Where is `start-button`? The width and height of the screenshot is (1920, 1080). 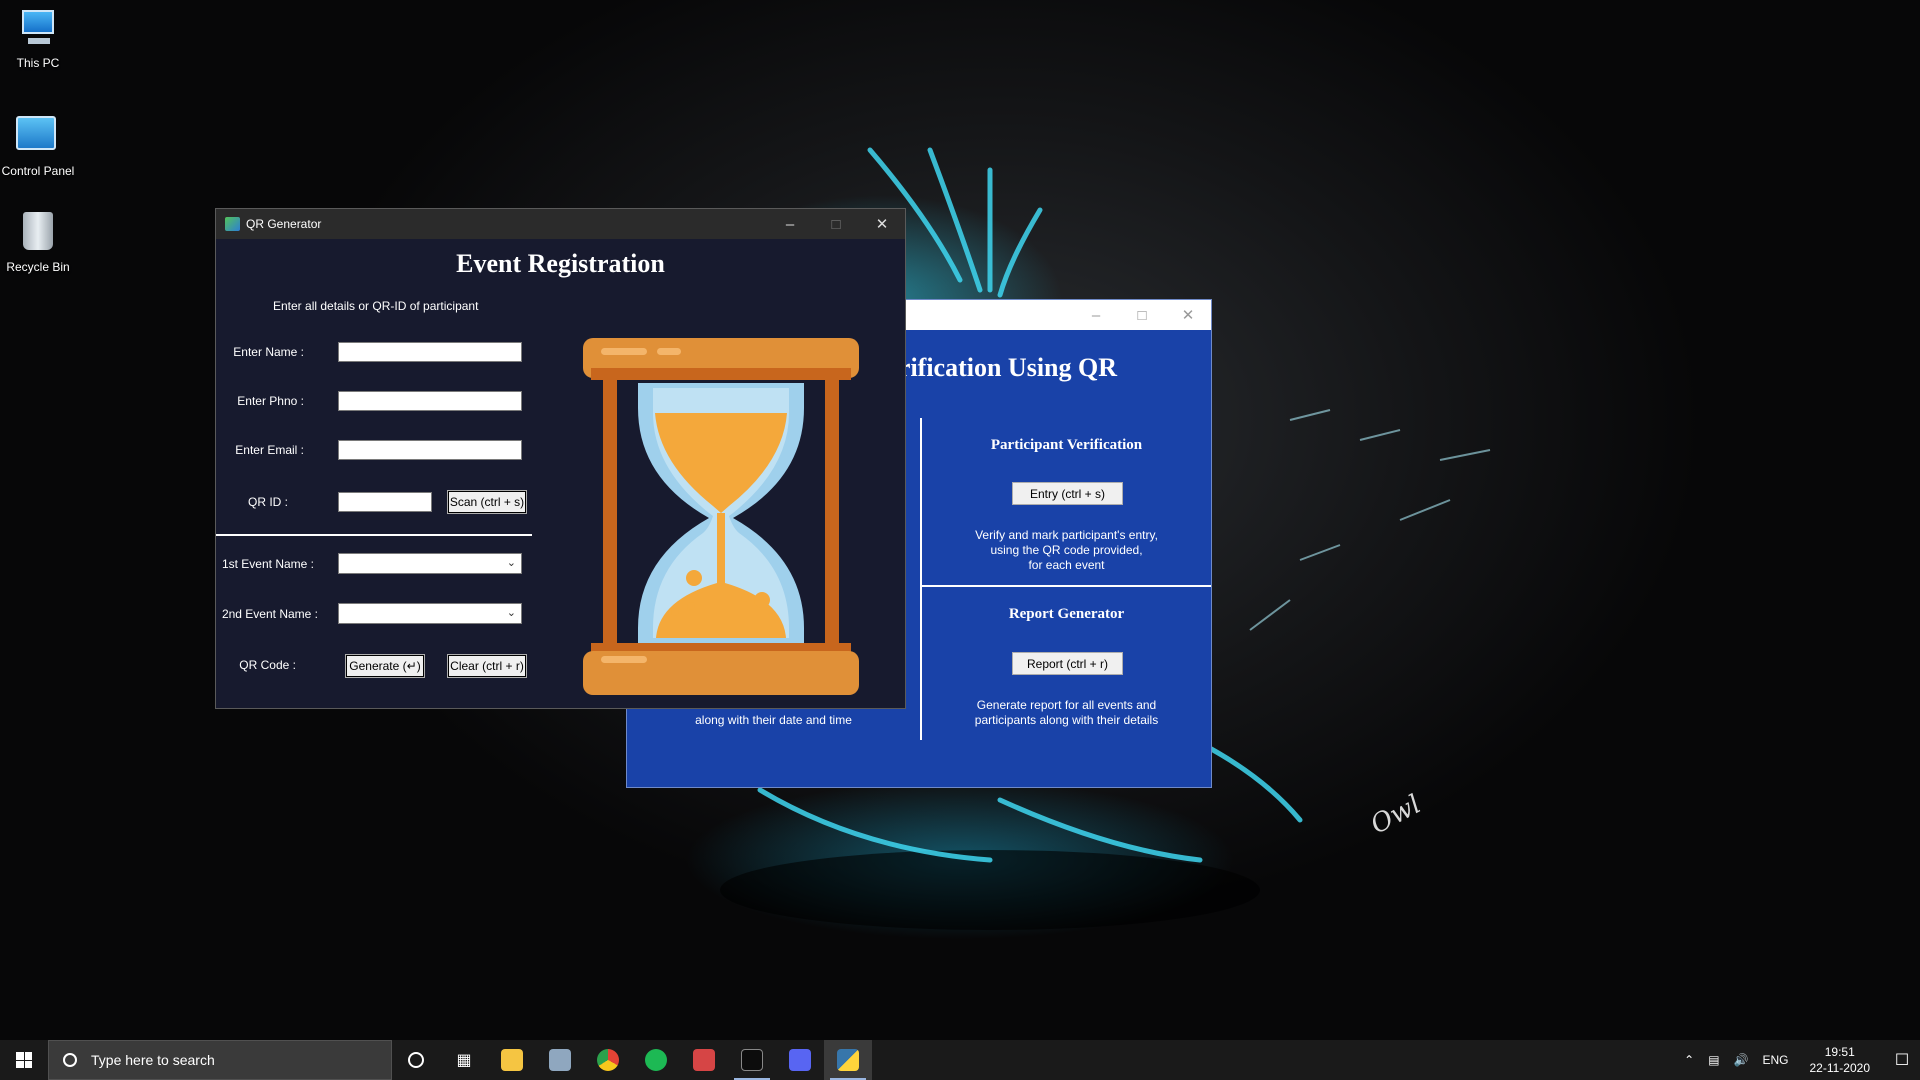 start-button is located at coordinates (24, 1060).